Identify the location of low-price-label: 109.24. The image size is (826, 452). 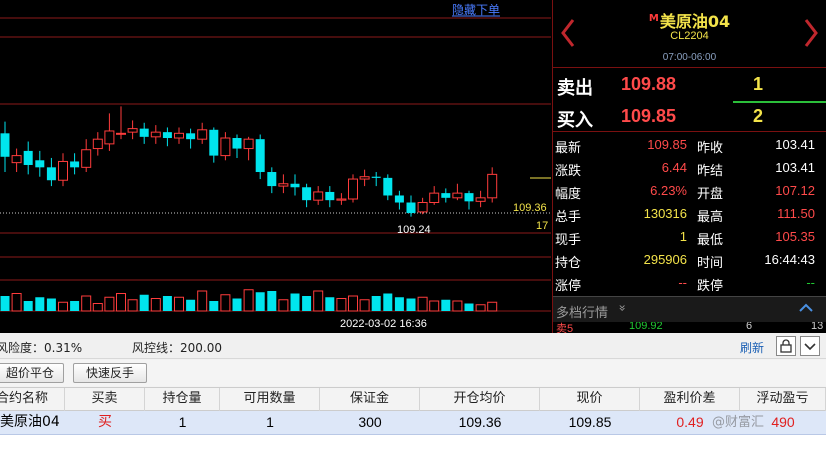
(414, 230).